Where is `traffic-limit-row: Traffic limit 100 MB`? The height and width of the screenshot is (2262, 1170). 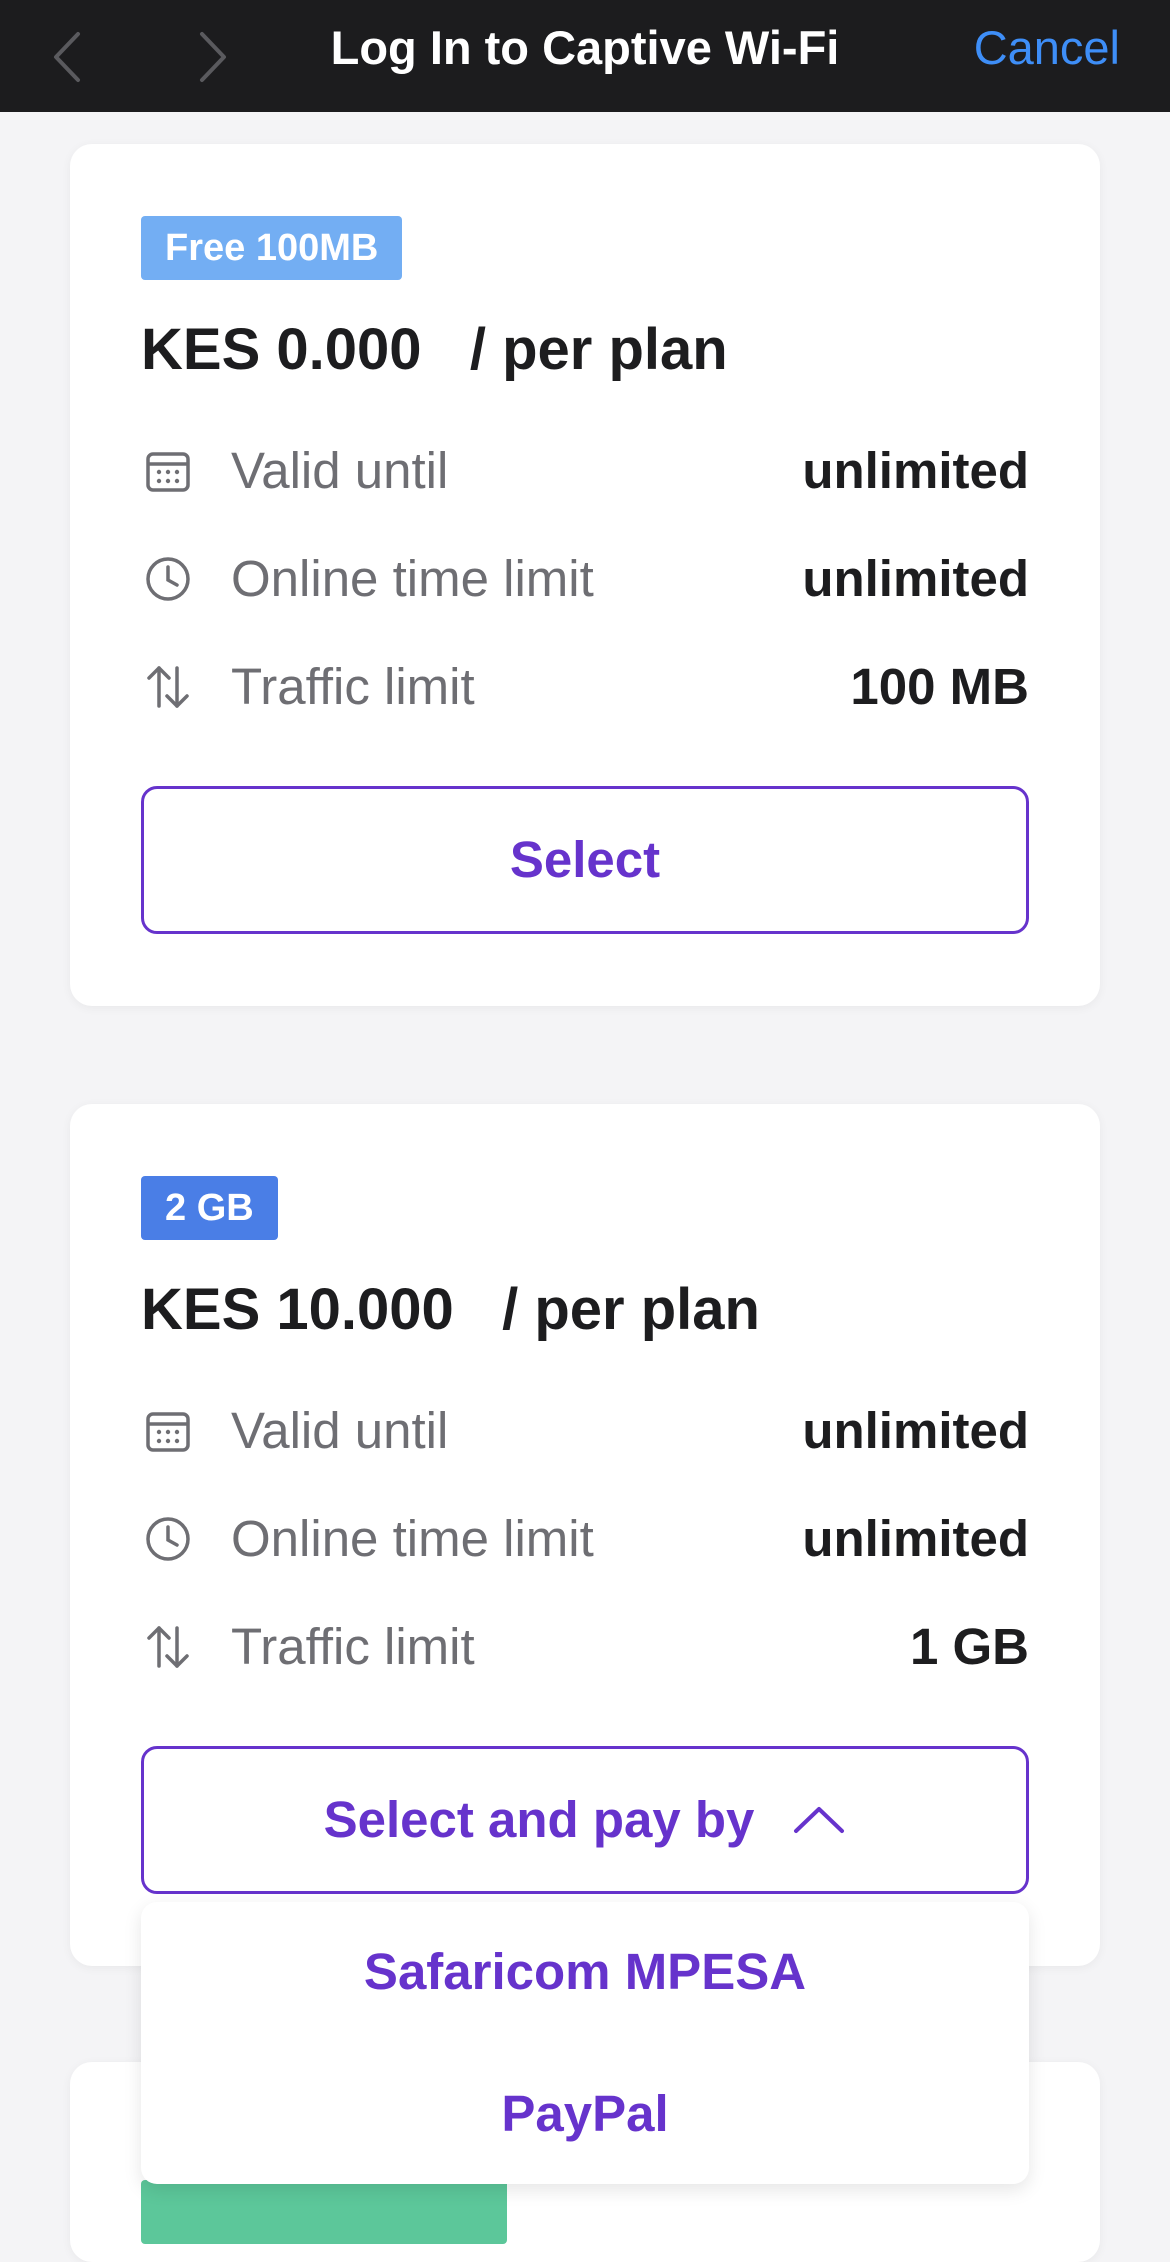 traffic-limit-row: Traffic limit 100 MB is located at coordinates (585, 687).